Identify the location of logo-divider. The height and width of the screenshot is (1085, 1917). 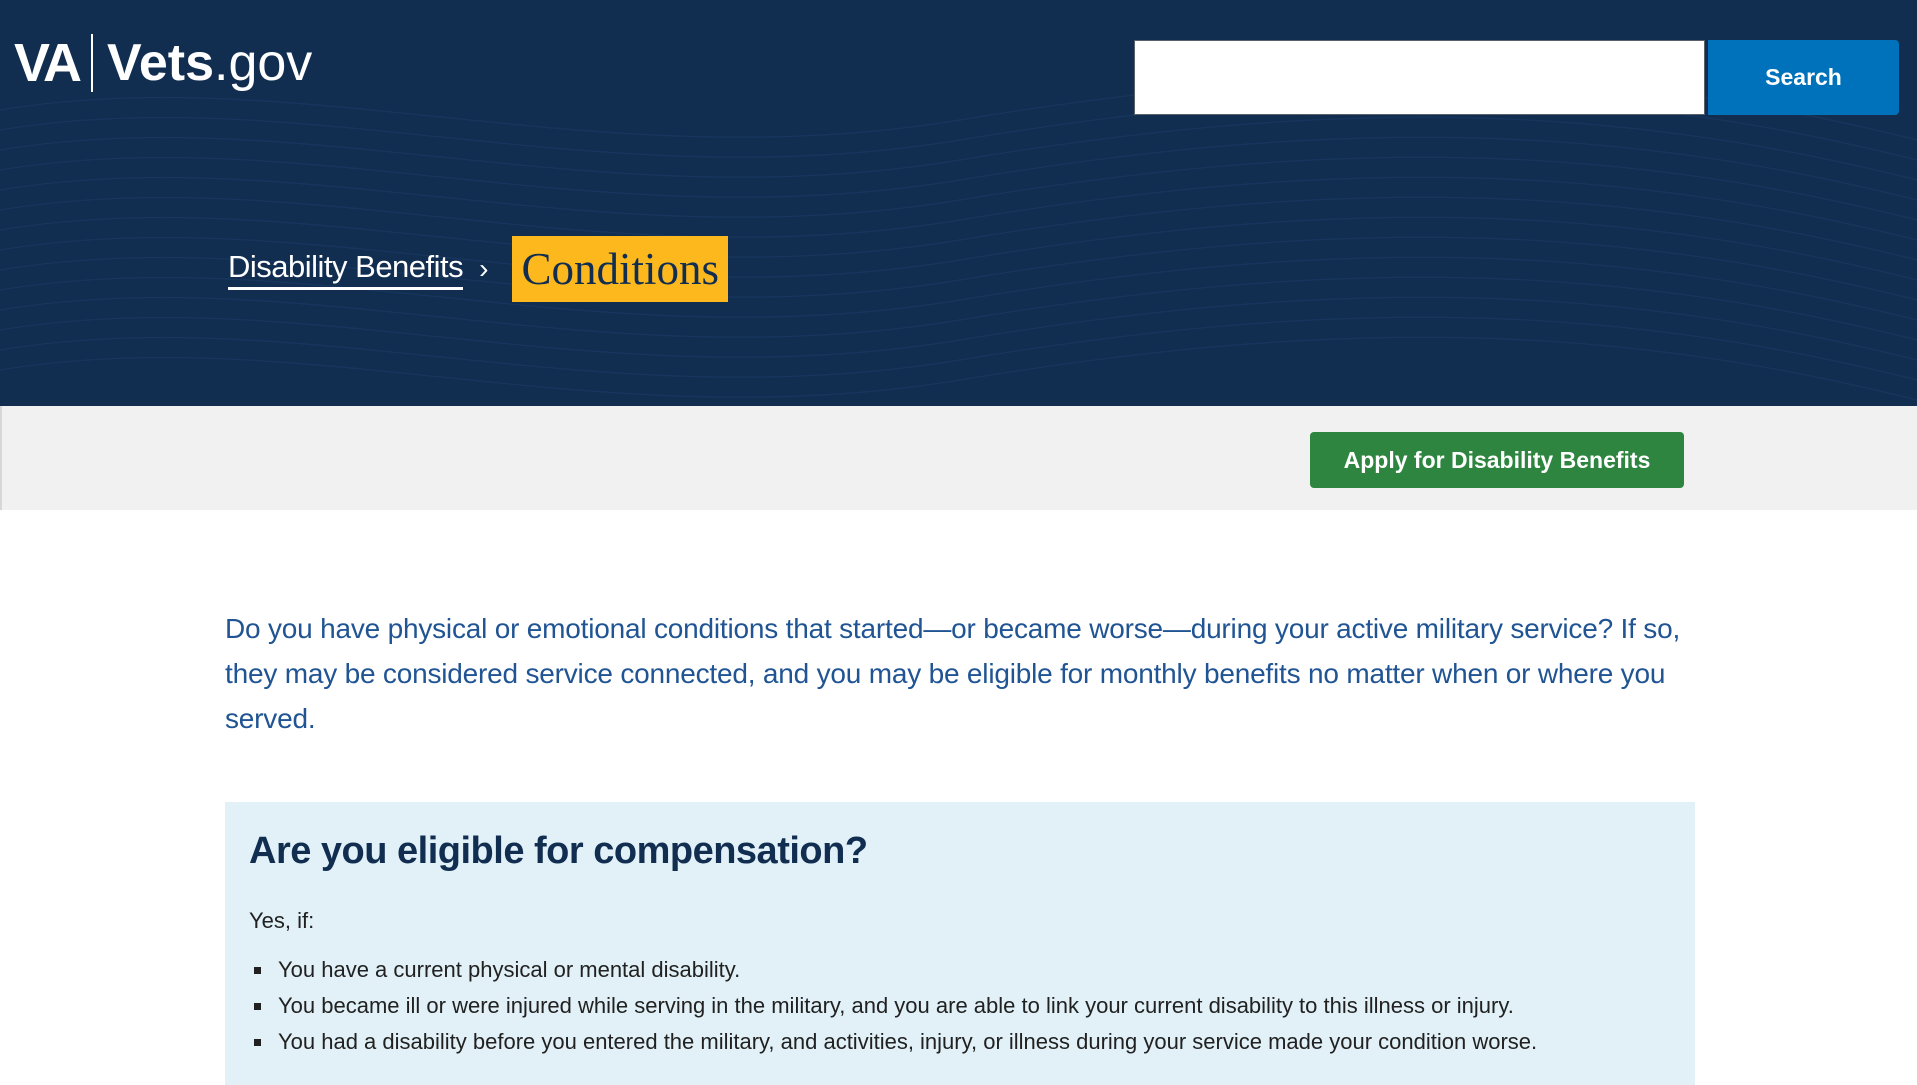
(92, 63).